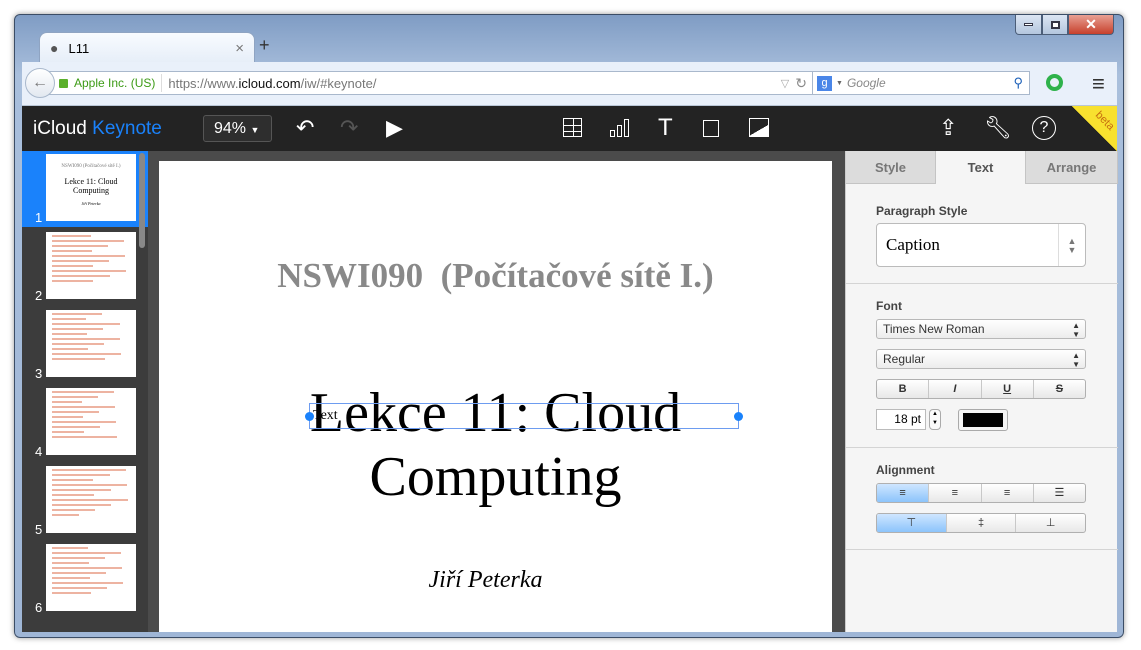 Image resolution: width=1141 pixels, height=650 pixels. Describe the element at coordinates (801, 83) in the screenshot. I see `reload-icon: ↻` at that location.